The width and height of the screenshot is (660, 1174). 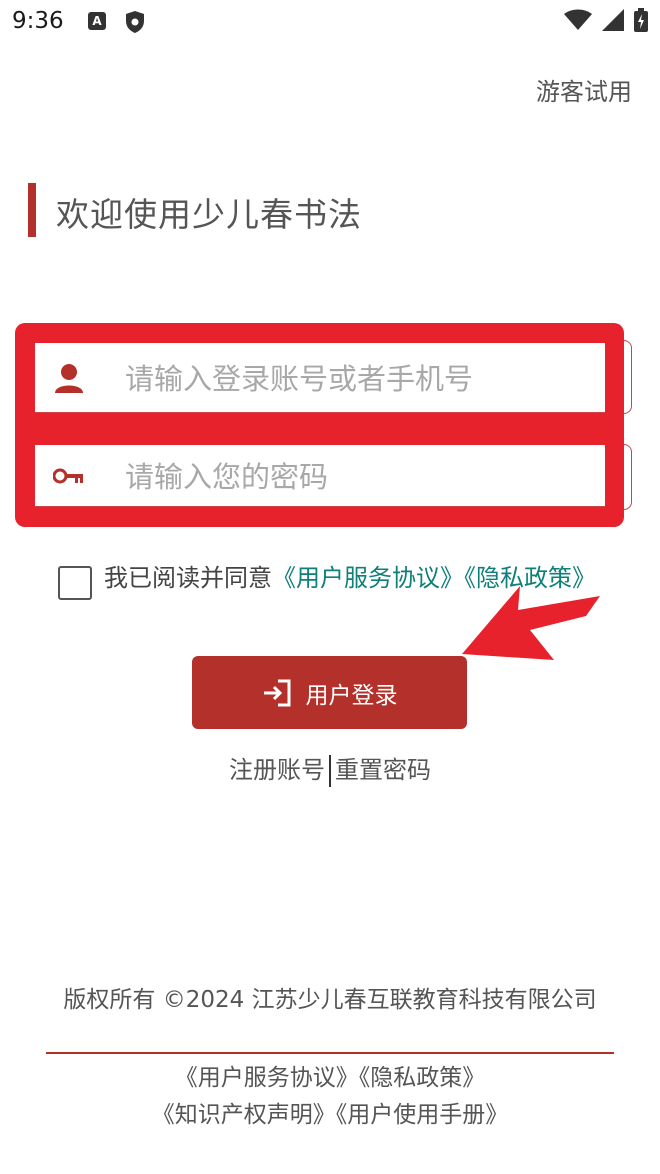 What do you see at coordinates (75, 583) in the screenshot?
I see `agree-checkbox` at bounding box center [75, 583].